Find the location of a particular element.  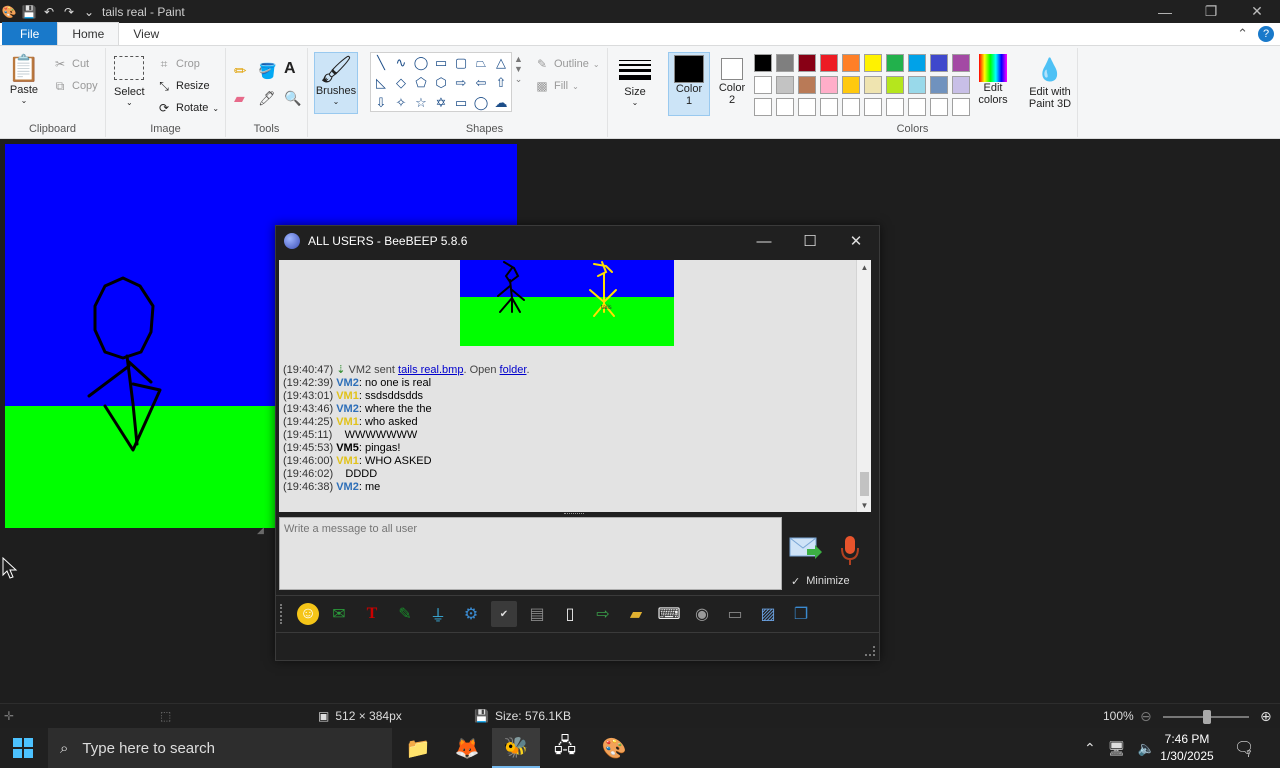

chat-scrollbar: ▲ ▼ is located at coordinates (863, 386).